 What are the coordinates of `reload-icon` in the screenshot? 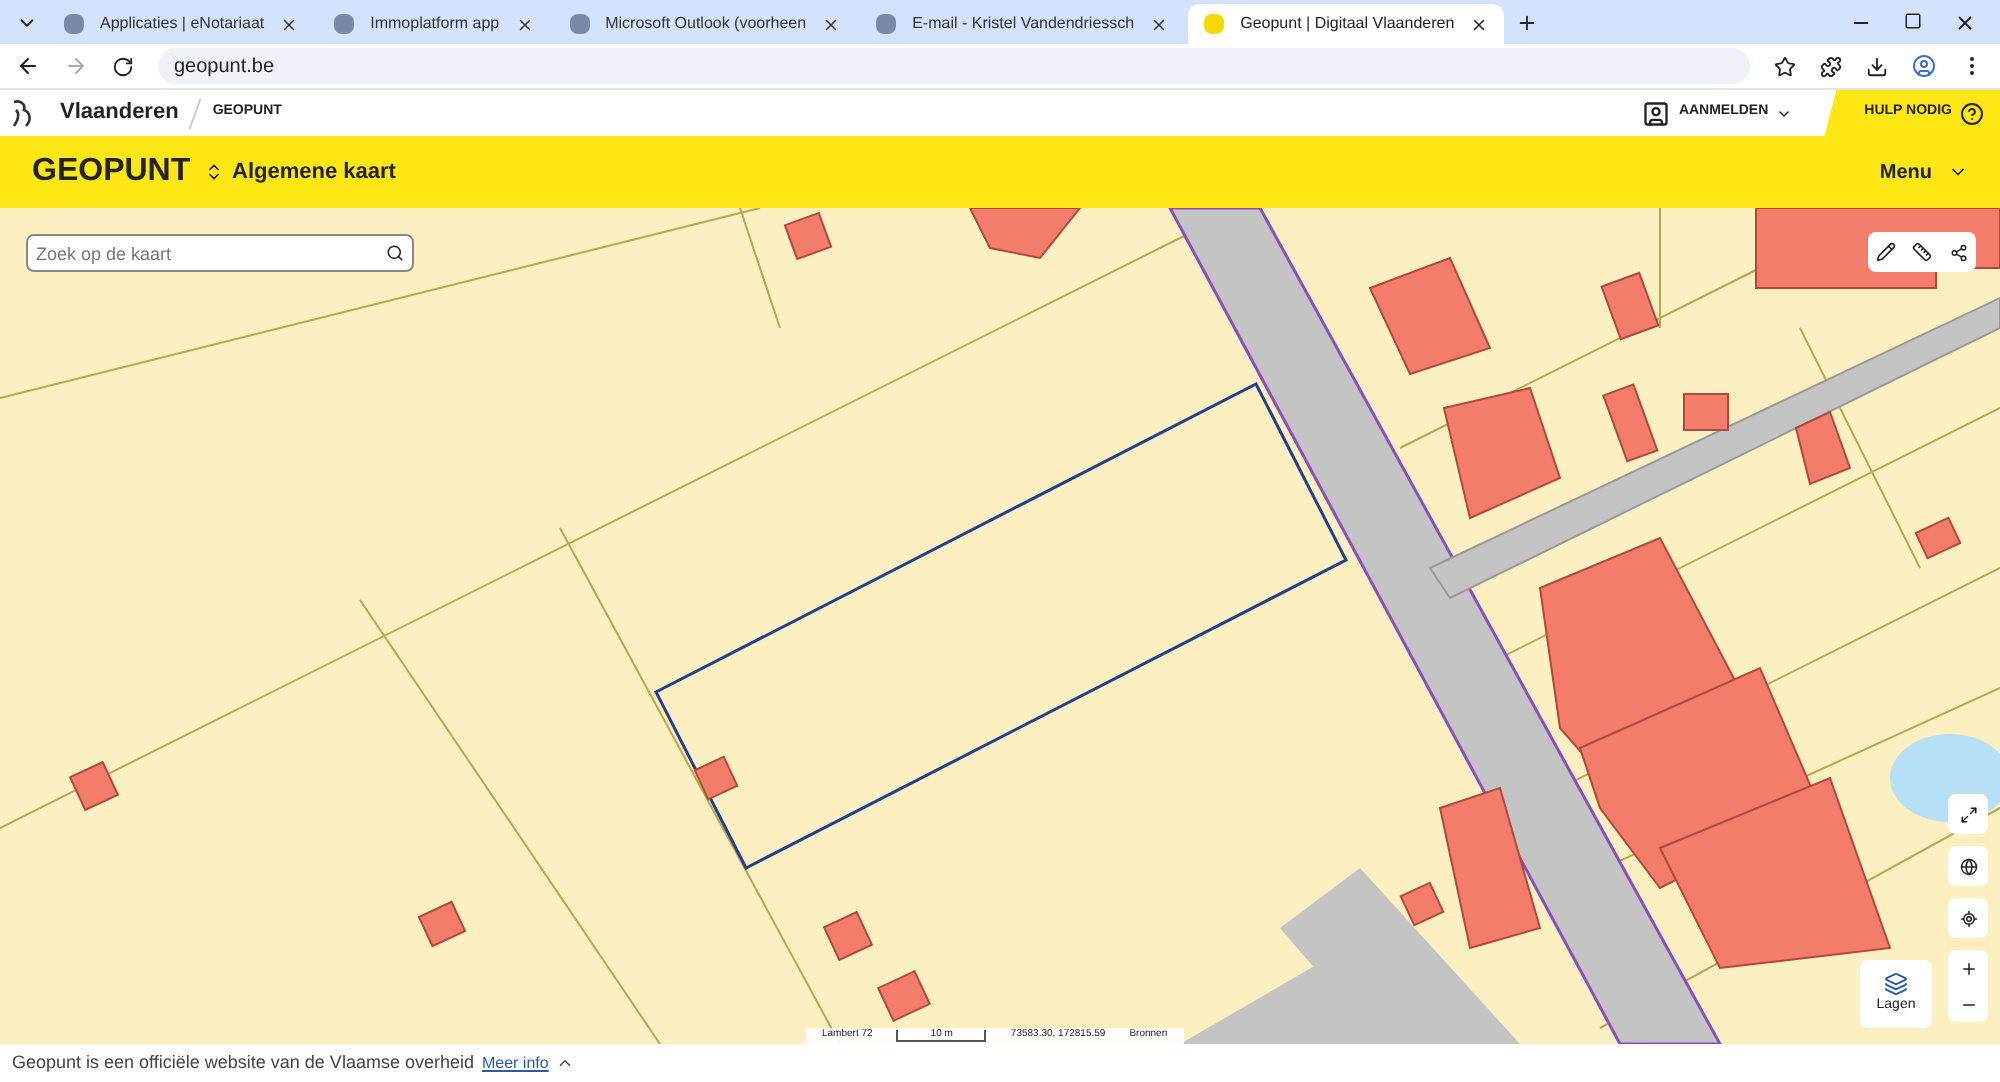 It's located at (123, 66).